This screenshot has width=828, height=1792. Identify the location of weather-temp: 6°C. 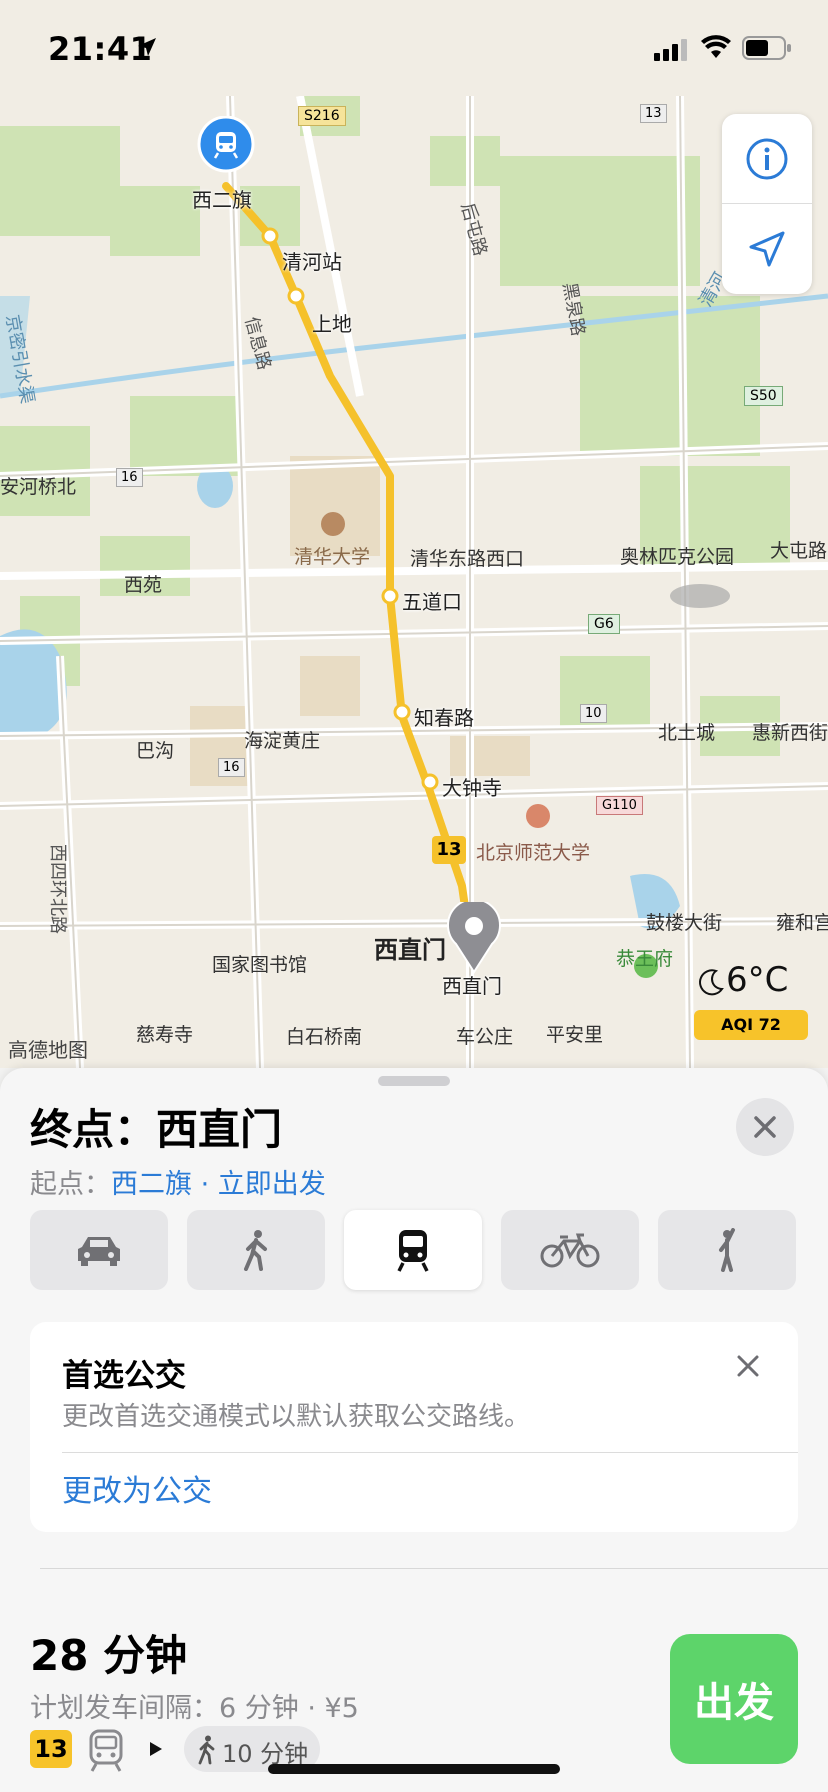
(742, 980).